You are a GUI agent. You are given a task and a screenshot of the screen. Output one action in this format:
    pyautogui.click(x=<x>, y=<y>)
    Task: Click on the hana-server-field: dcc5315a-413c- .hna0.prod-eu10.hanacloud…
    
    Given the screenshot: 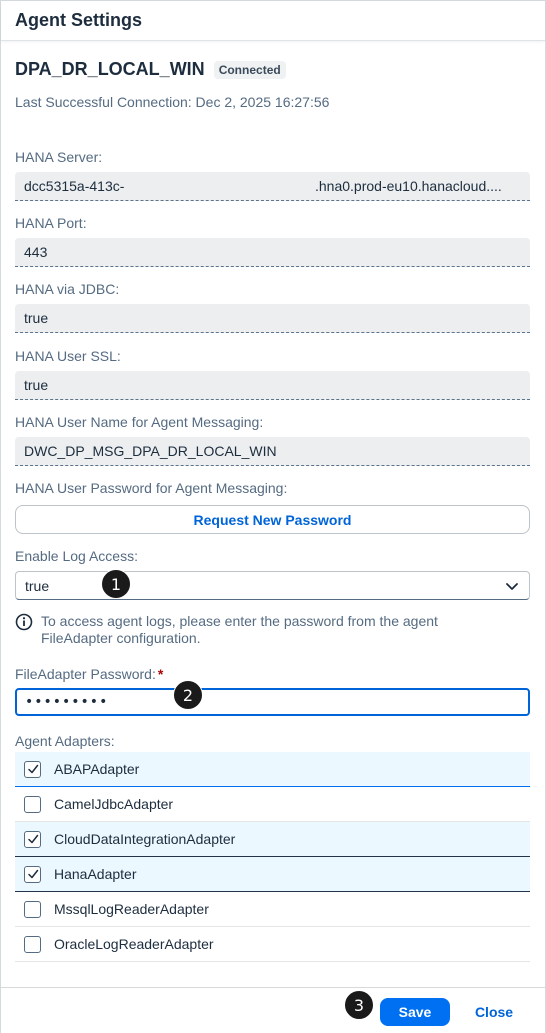 What is the action you would take?
    pyautogui.click(x=272, y=186)
    